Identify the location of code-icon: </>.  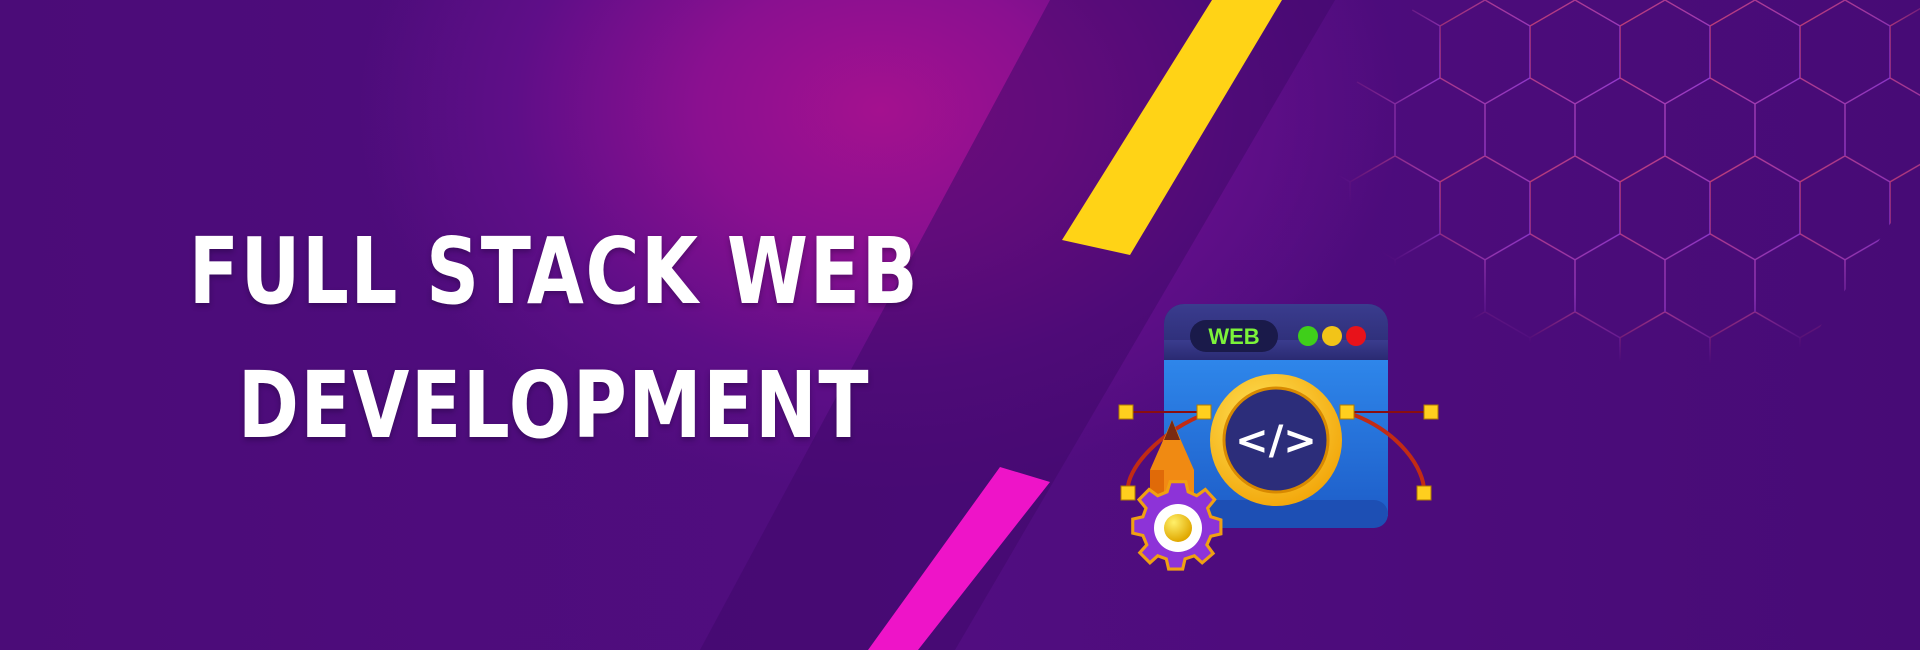
(1276, 440).